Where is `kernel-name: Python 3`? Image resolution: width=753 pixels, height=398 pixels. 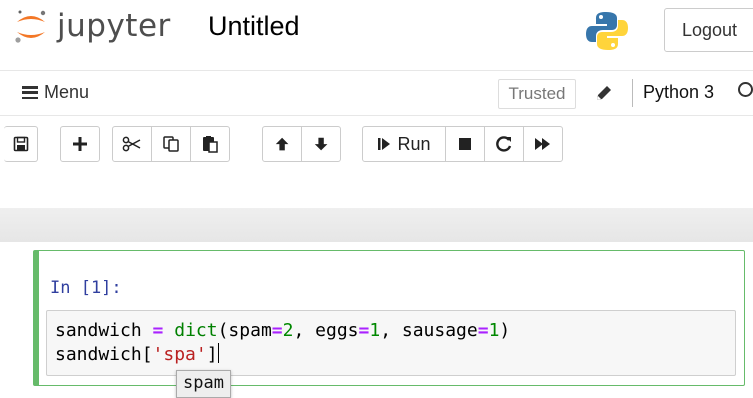 kernel-name: Python 3 is located at coordinates (678, 92).